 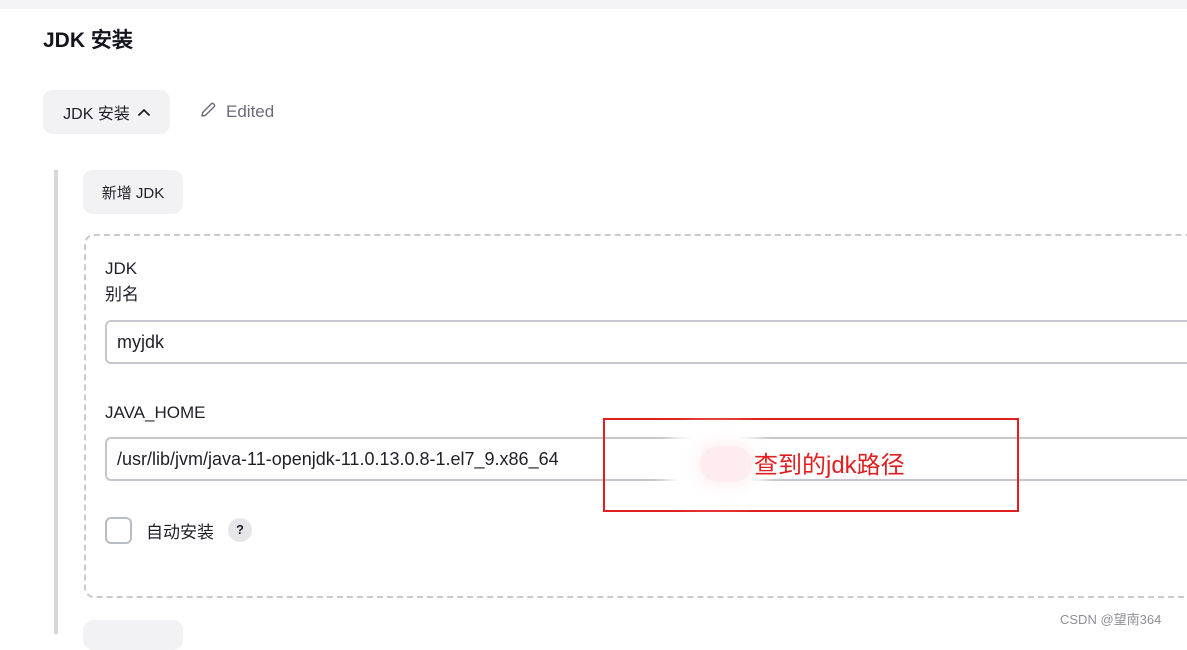 What do you see at coordinates (56, 402) in the screenshot?
I see `nesting-line` at bounding box center [56, 402].